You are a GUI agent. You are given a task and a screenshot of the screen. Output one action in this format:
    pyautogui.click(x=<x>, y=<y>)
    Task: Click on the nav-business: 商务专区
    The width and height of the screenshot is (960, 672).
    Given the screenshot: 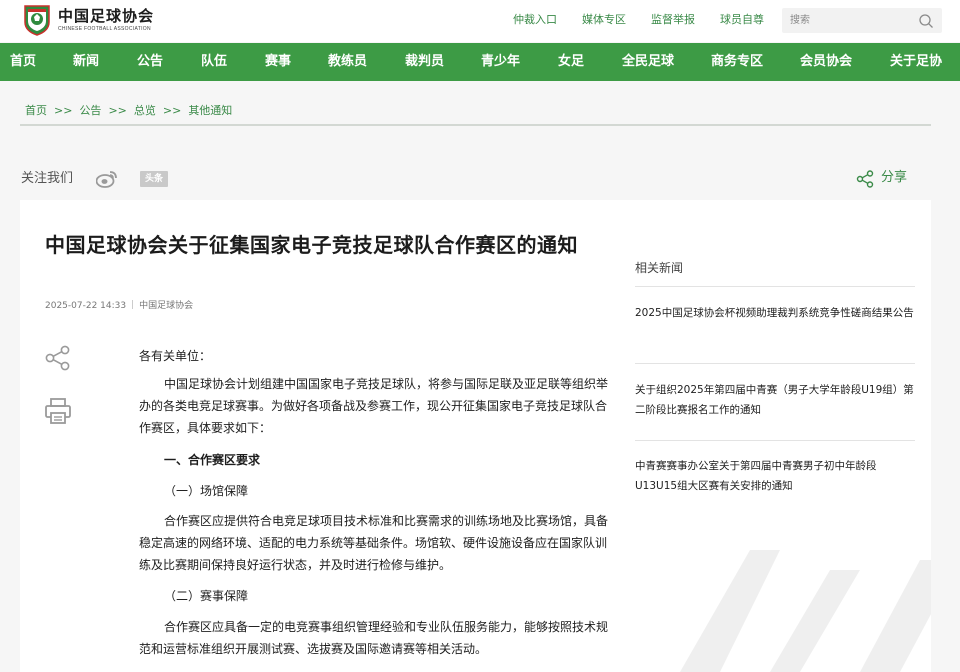 What is the action you would take?
    pyautogui.click(x=737, y=62)
    